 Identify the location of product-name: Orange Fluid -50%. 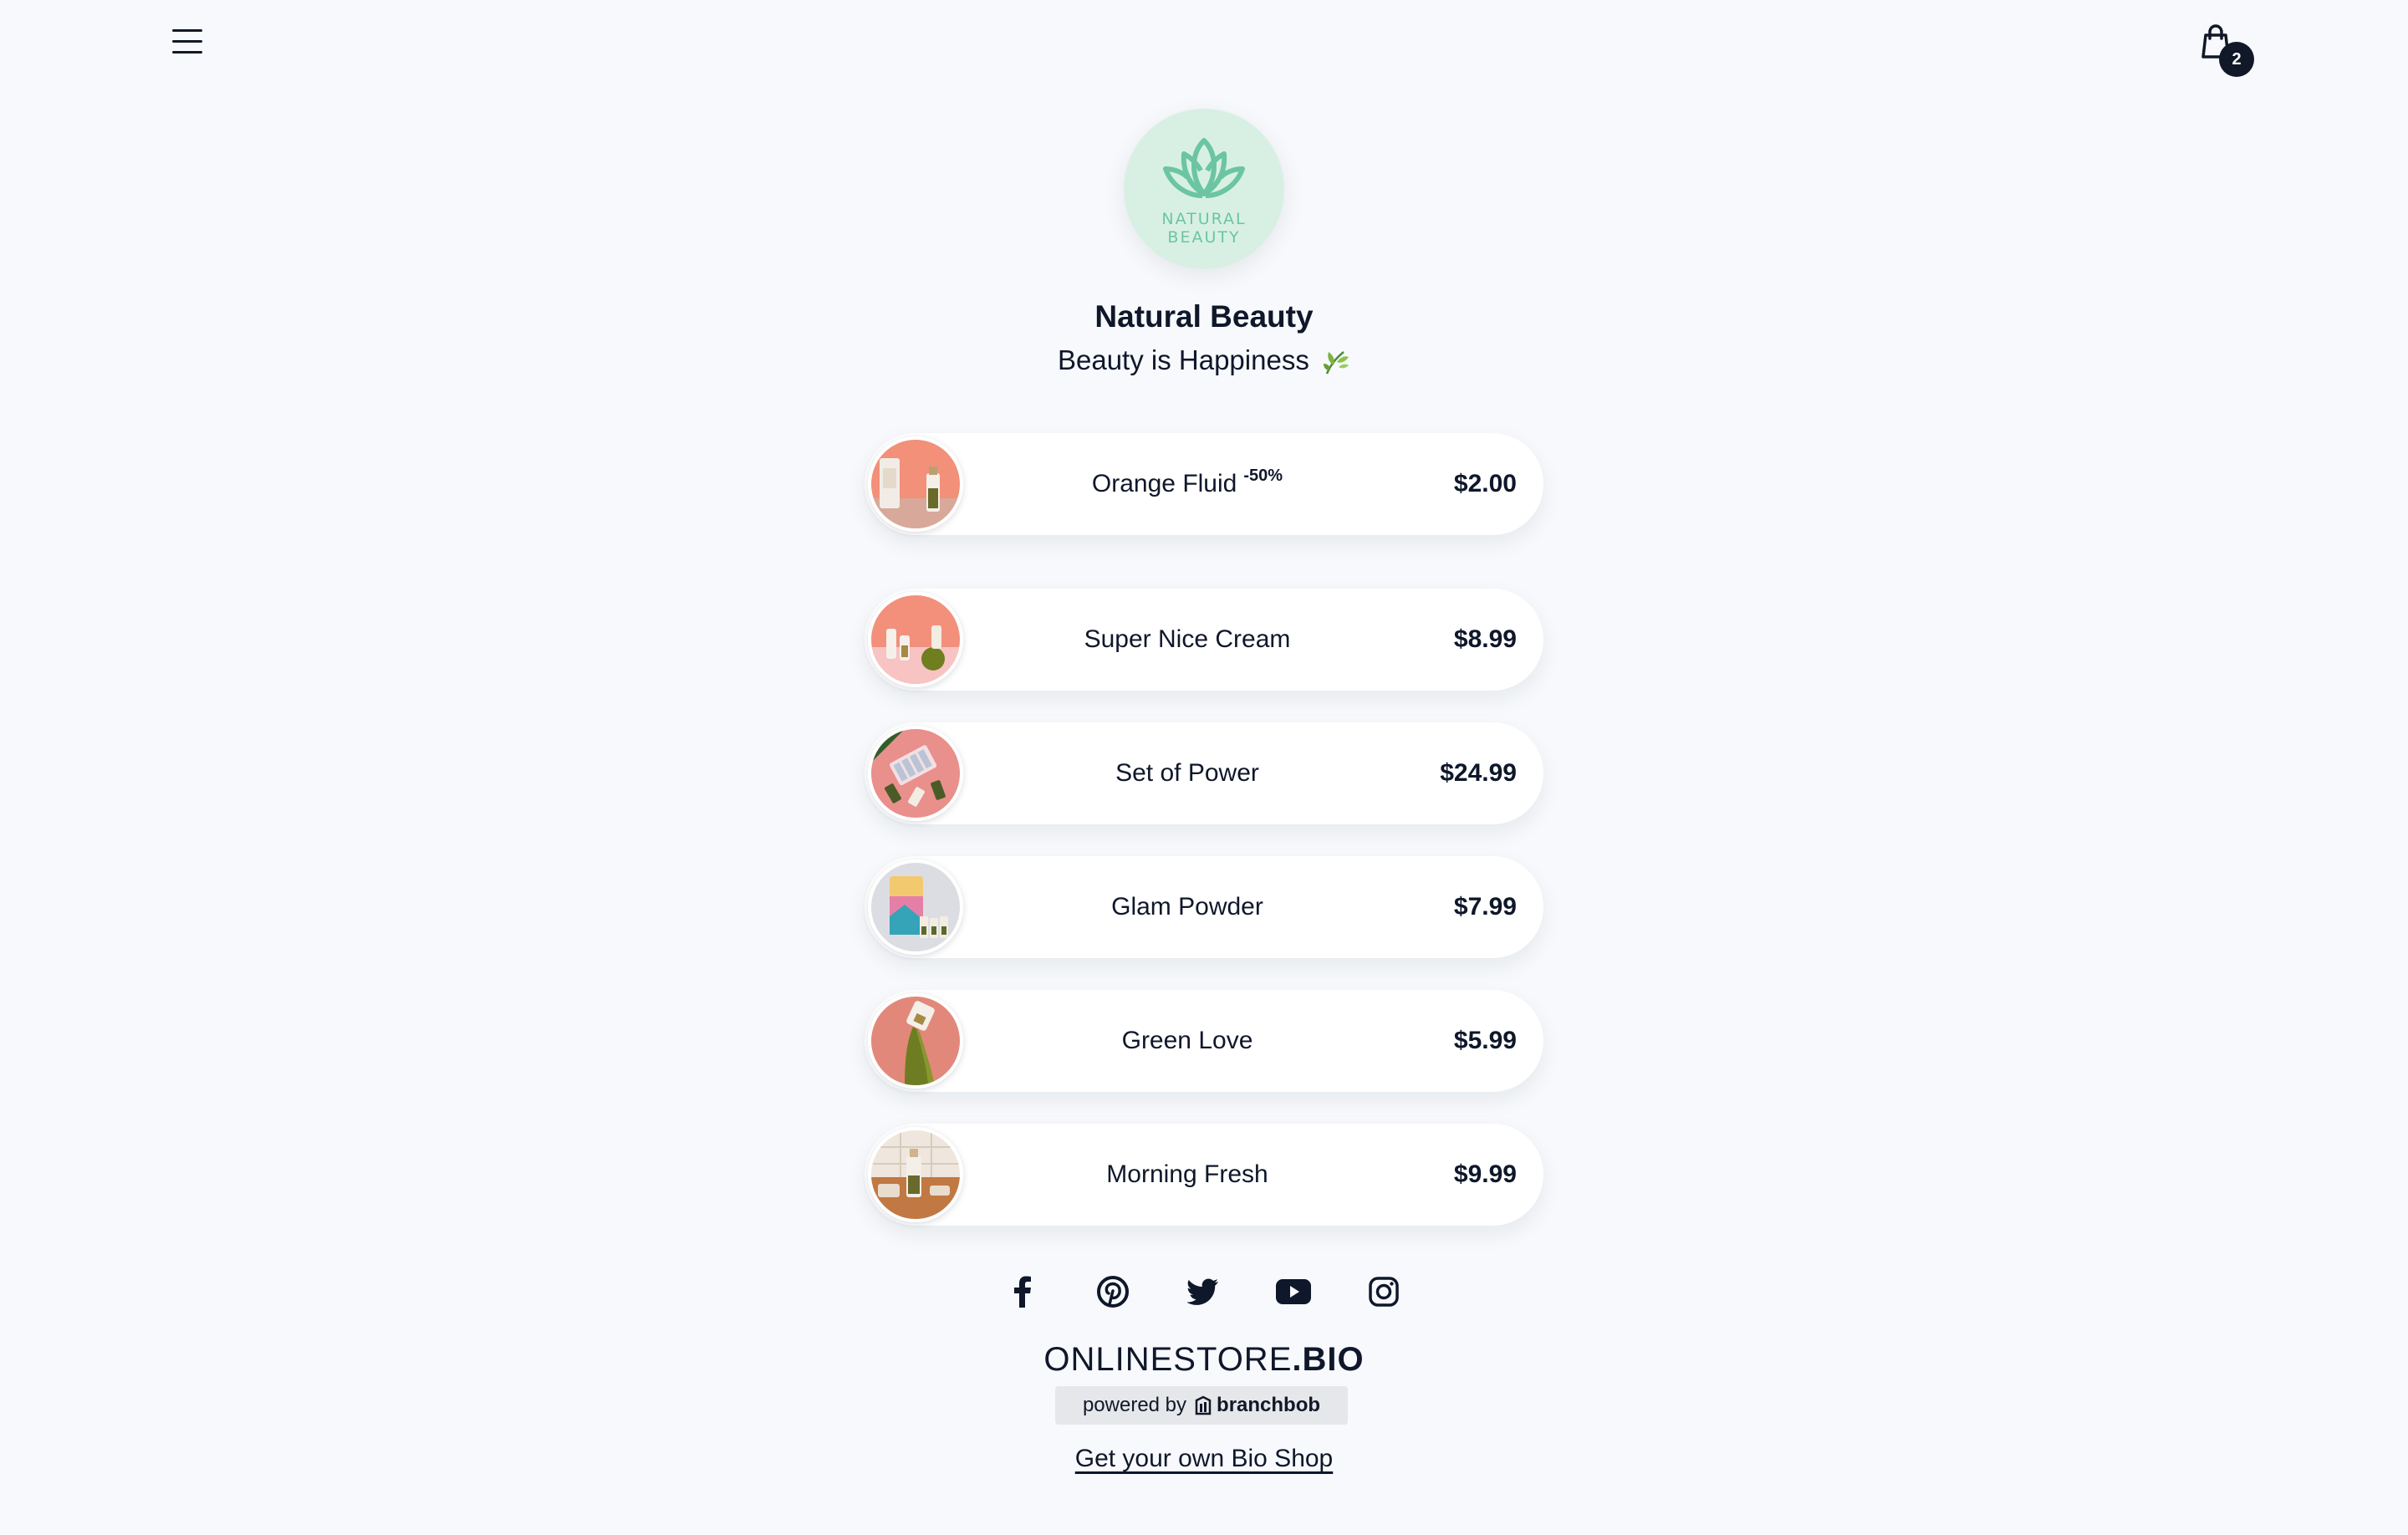
(1187, 484).